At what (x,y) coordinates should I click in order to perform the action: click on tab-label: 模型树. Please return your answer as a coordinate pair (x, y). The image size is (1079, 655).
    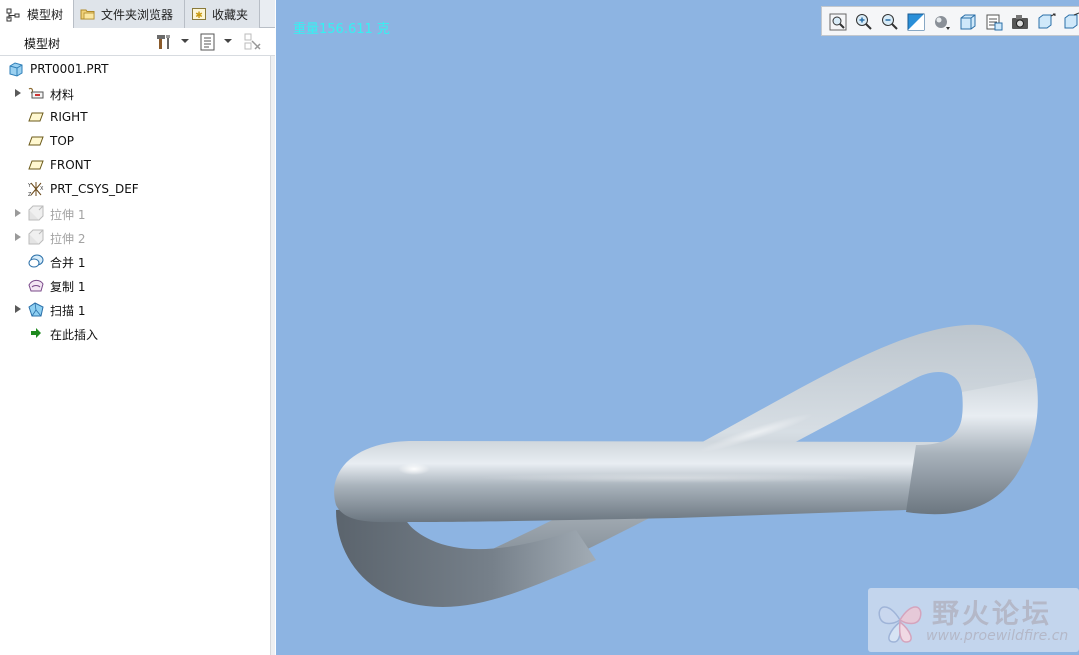
    Looking at the image, I should click on (45, 15).